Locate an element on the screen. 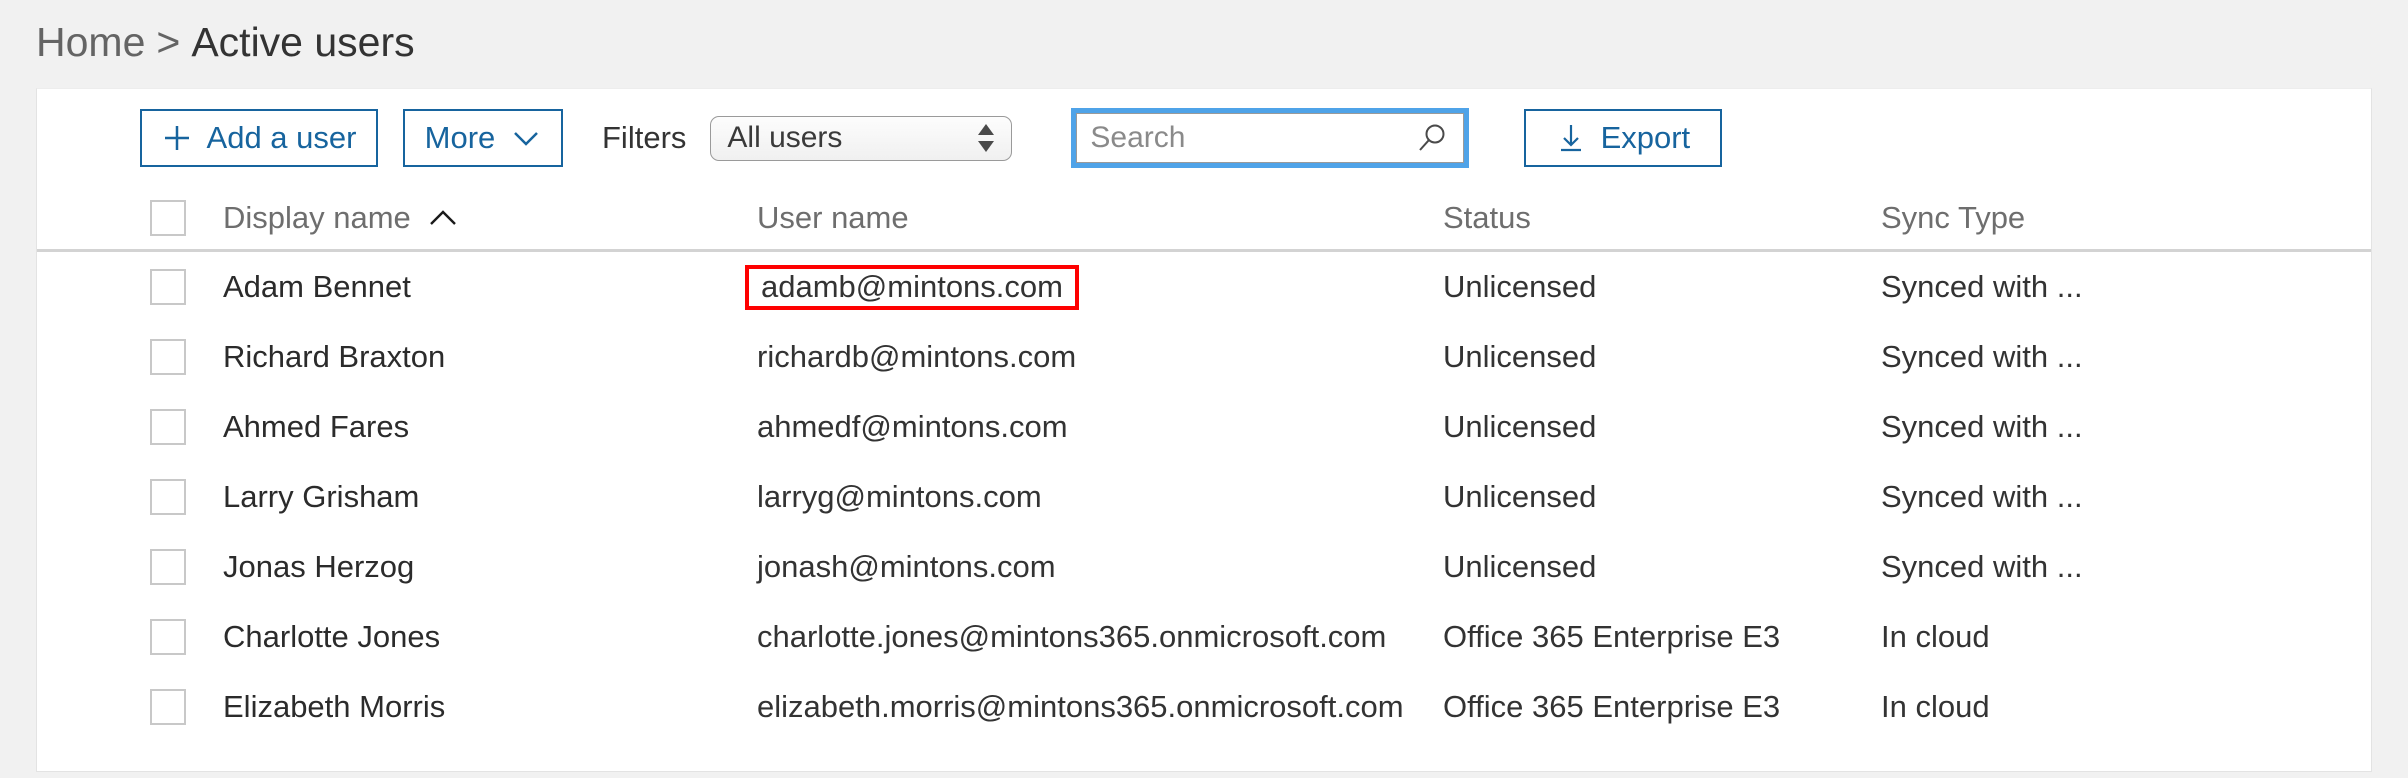  plus-icon is located at coordinates (177, 138).